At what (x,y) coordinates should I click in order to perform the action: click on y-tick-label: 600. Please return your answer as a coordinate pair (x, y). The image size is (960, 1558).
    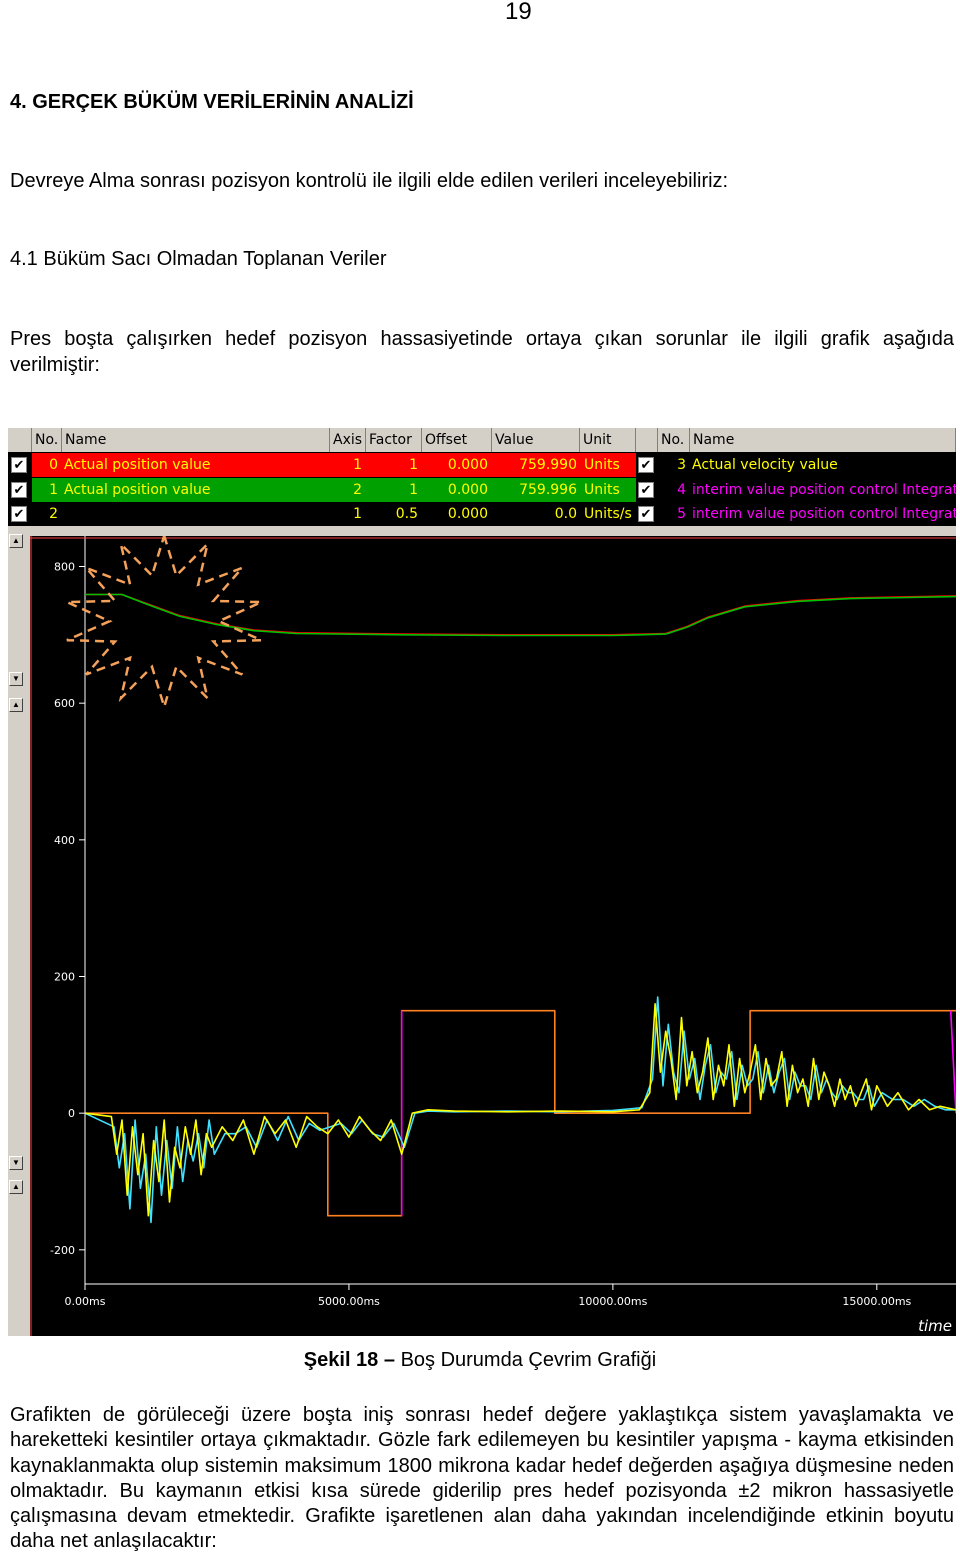
    Looking at the image, I should click on (64, 703).